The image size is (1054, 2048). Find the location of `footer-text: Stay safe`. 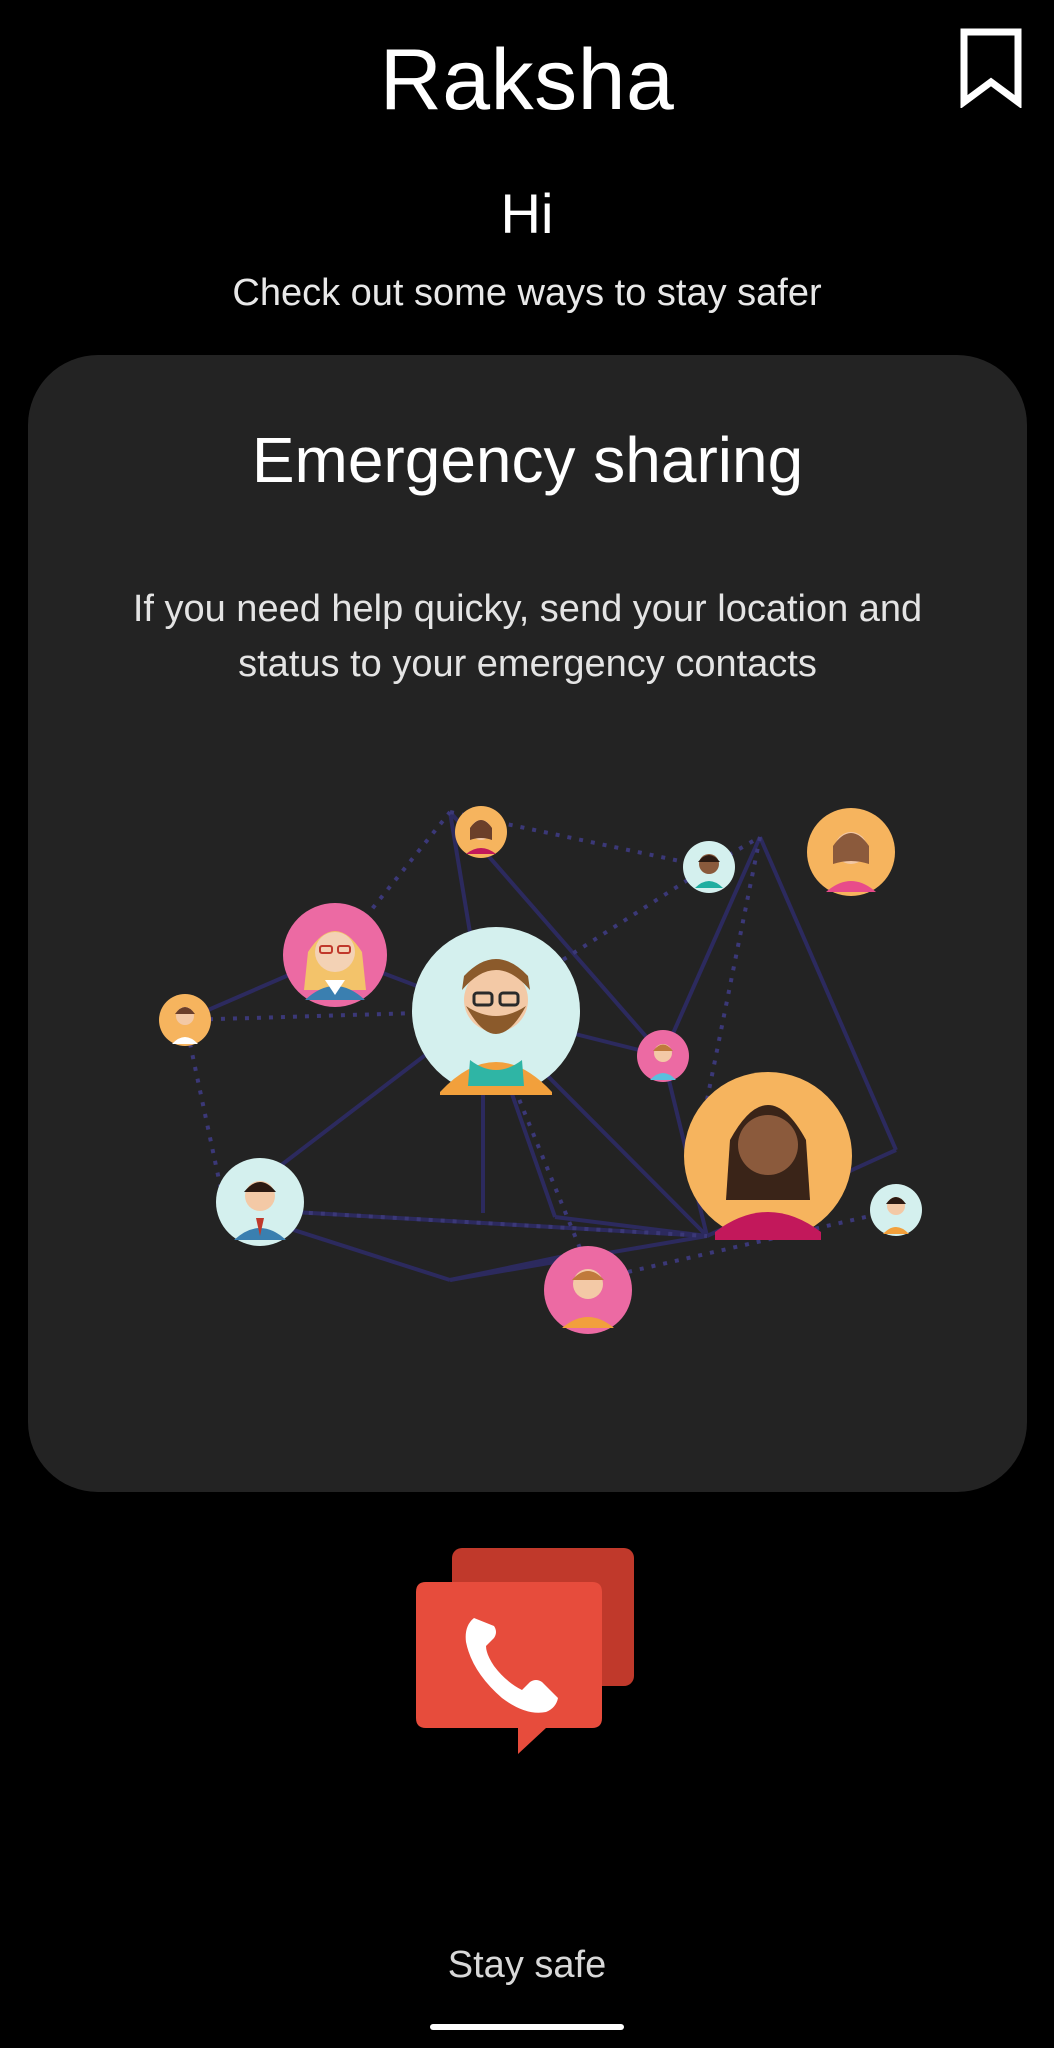

footer-text: Stay safe is located at coordinates (527, 1965).